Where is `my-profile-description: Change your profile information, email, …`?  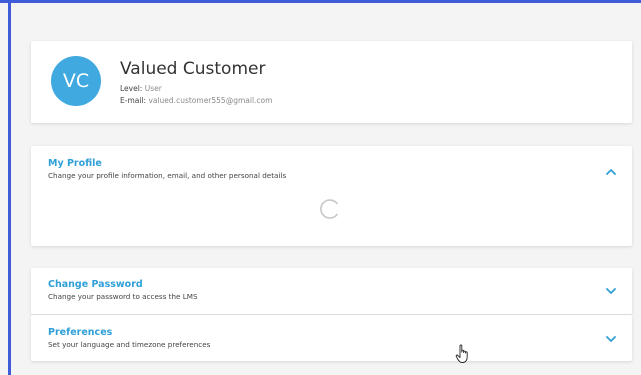 my-profile-description: Change your profile information, email, … is located at coordinates (167, 175).